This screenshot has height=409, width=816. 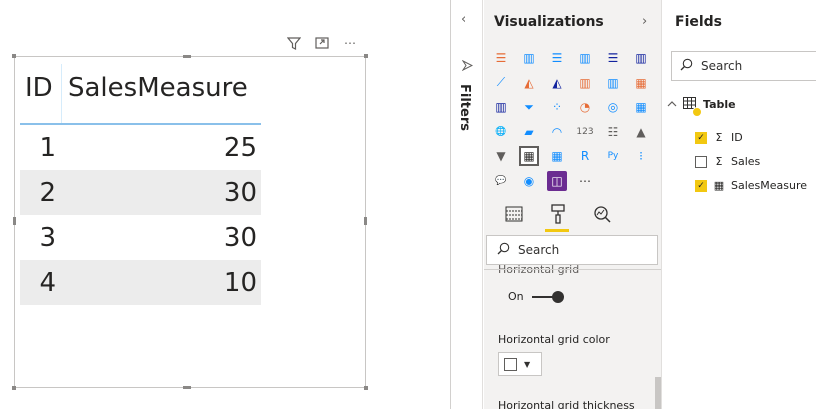 What do you see at coordinates (463, 19) in the screenshot?
I see `expand-filters-icon: ‹` at bounding box center [463, 19].